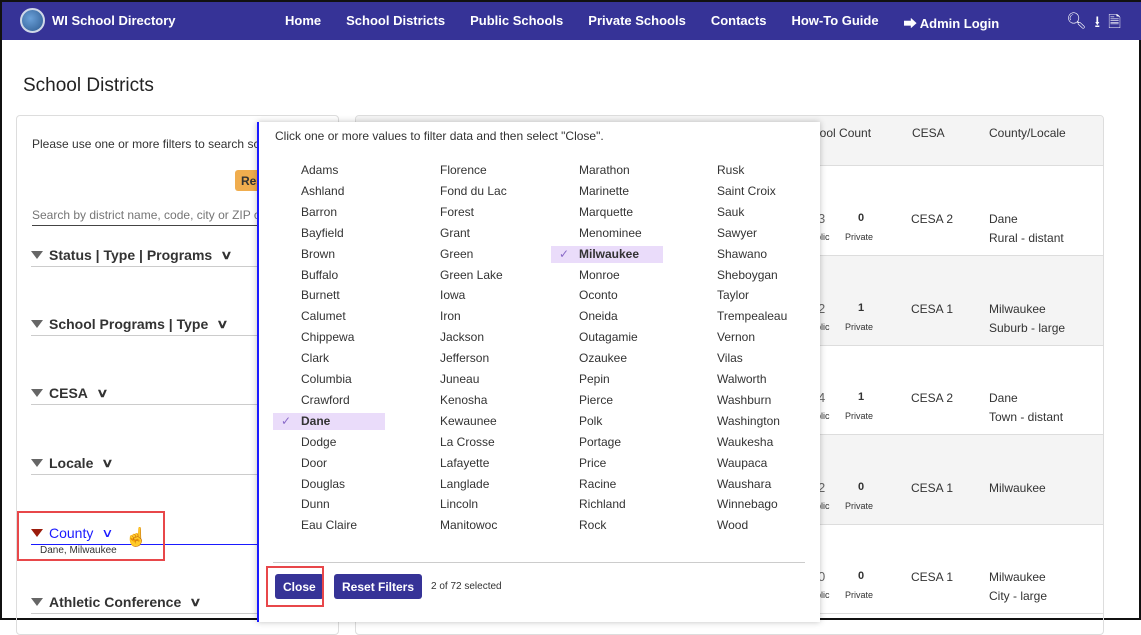 The image size is (1141, 635). I want to click on county-option: Saint Croix, so click(745, 191).